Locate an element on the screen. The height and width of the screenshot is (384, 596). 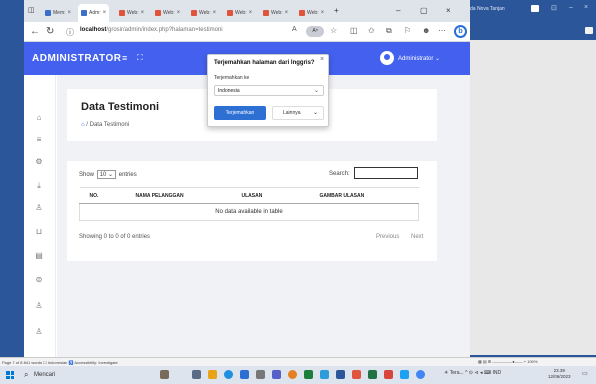
sidebar: ⌂ ≡ ⚙ ⤓ ♙ ⊔ ▤ ⊜ ♙ ♙ is located at coordinates (40, 216).